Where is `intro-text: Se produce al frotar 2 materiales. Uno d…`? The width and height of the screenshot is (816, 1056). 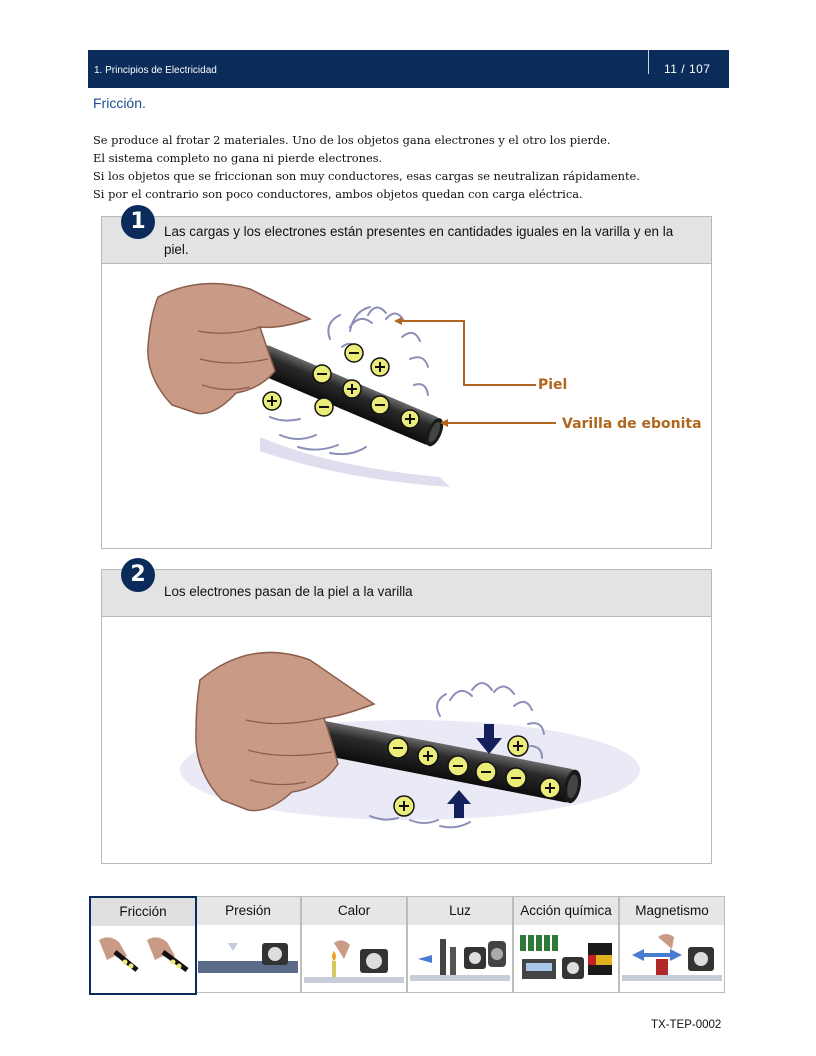
intro-text: Se produce al frotar 2 materiales. Uno d… is located at coordinates (413, 167).